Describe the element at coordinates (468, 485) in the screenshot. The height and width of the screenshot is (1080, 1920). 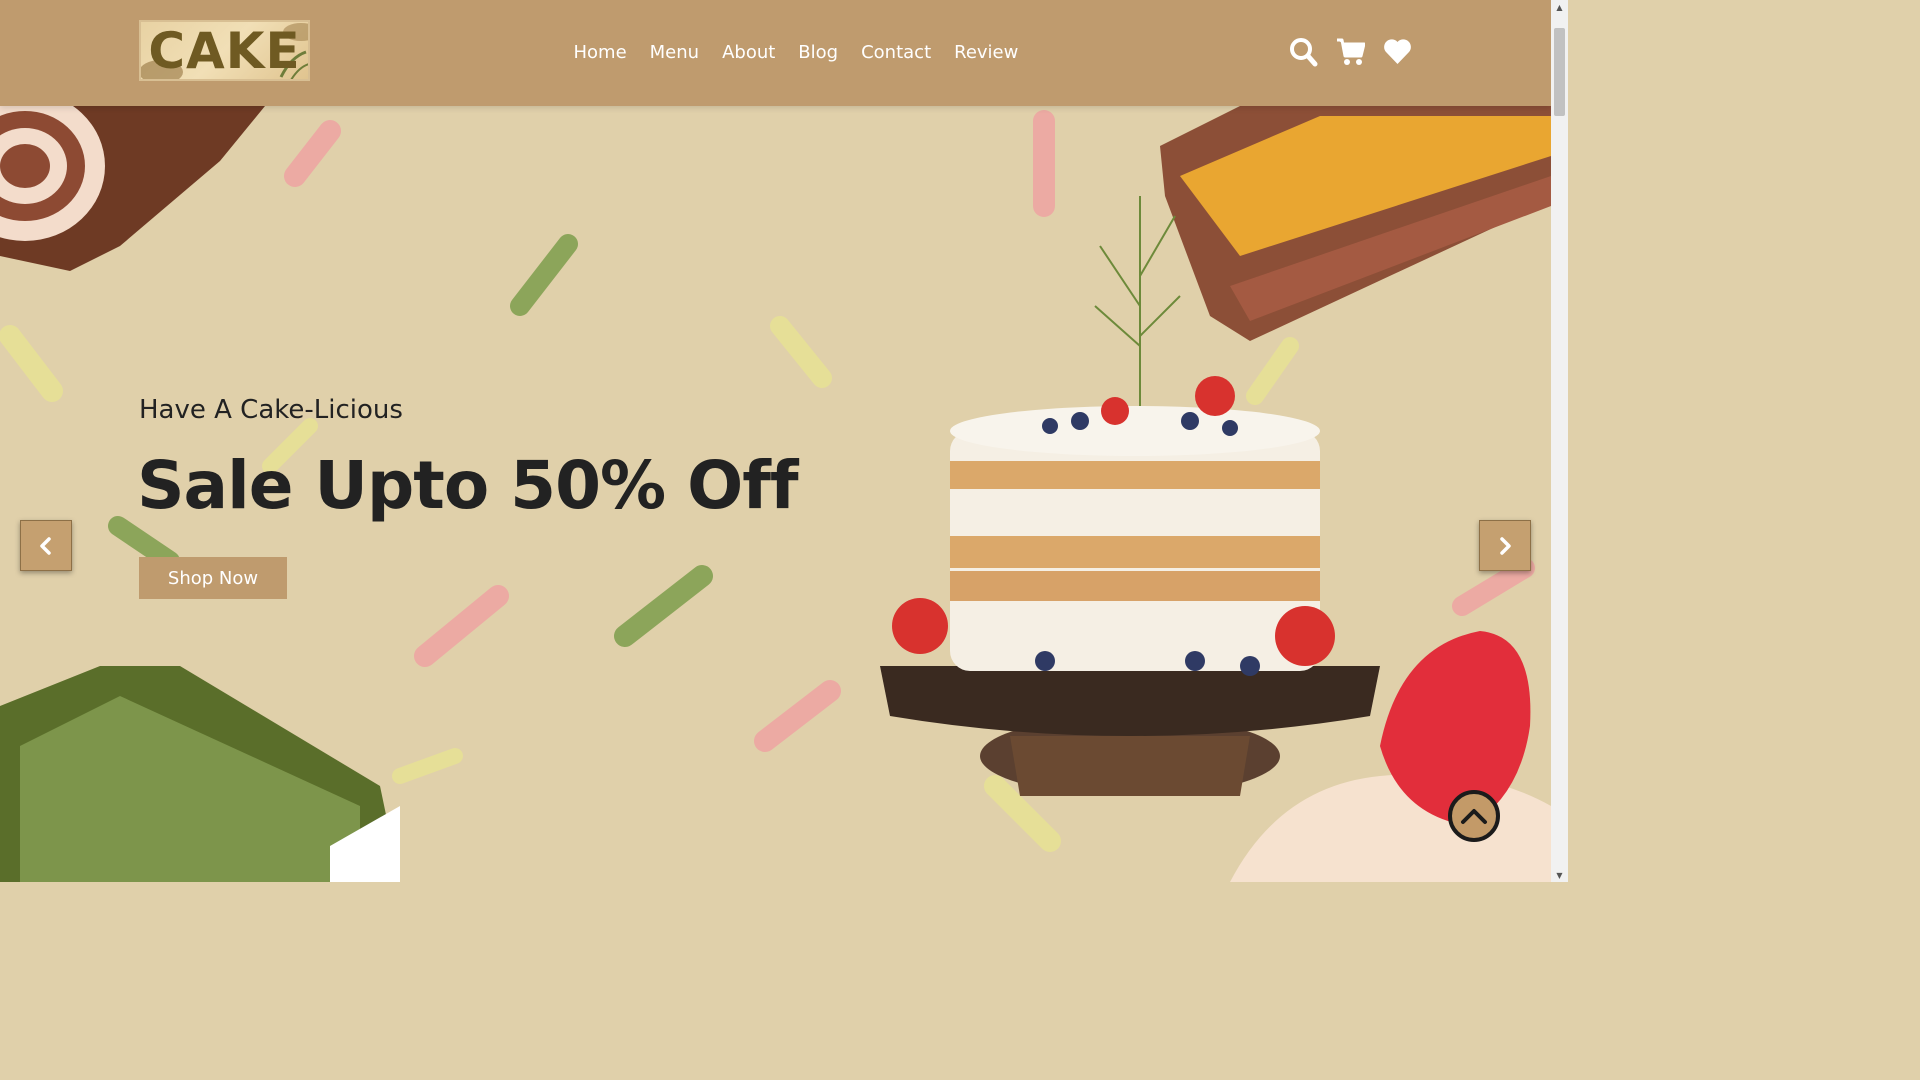
I see `hero-headline: Sale Upto 50% Off` at that location.